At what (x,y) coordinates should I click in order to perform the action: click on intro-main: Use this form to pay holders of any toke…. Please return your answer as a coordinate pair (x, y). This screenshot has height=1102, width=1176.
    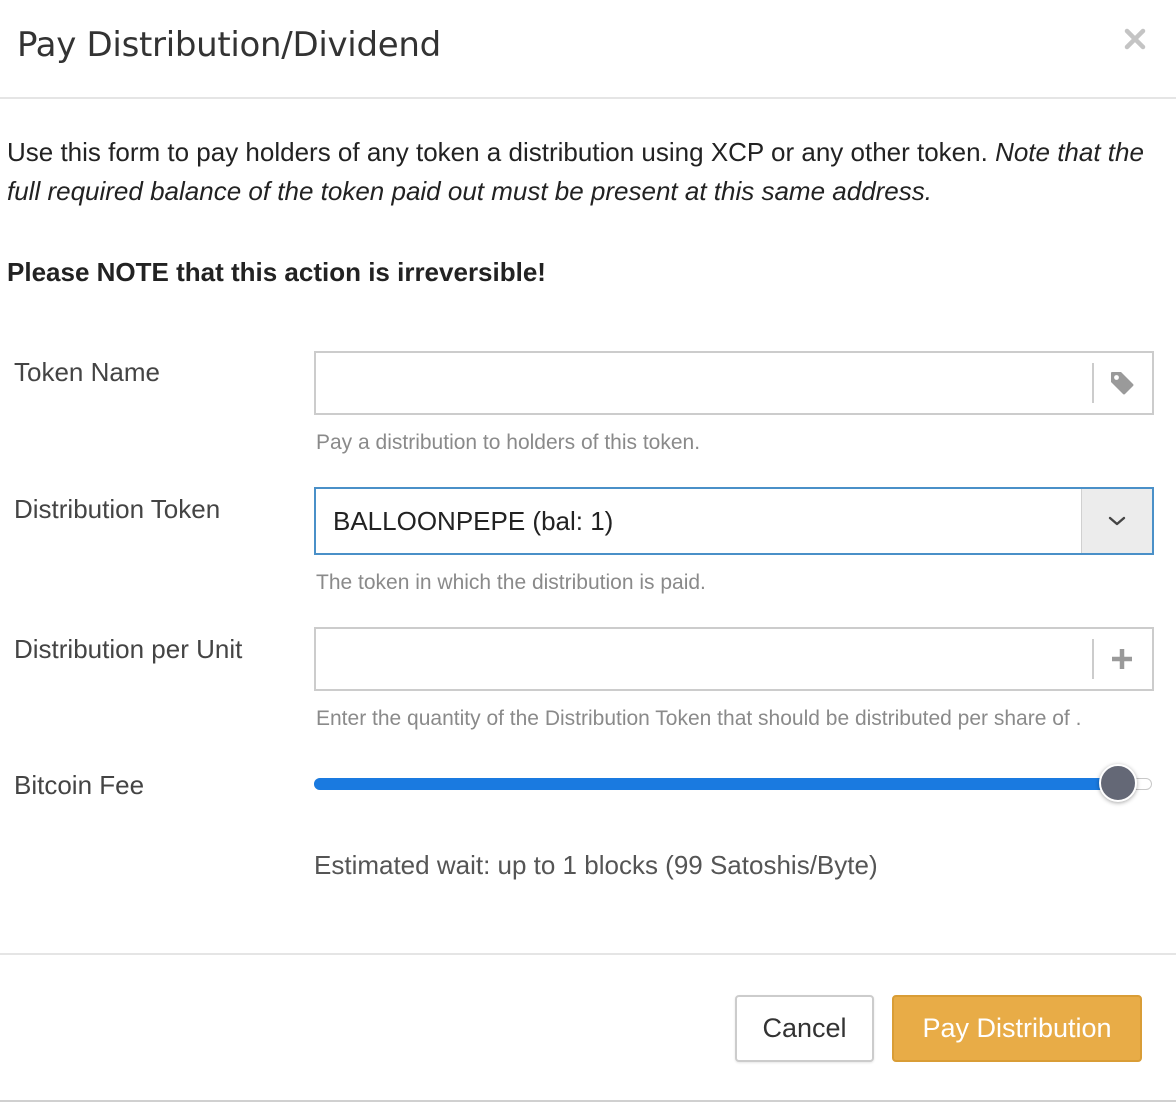
    Looking at the image, I should click on (501, 152).